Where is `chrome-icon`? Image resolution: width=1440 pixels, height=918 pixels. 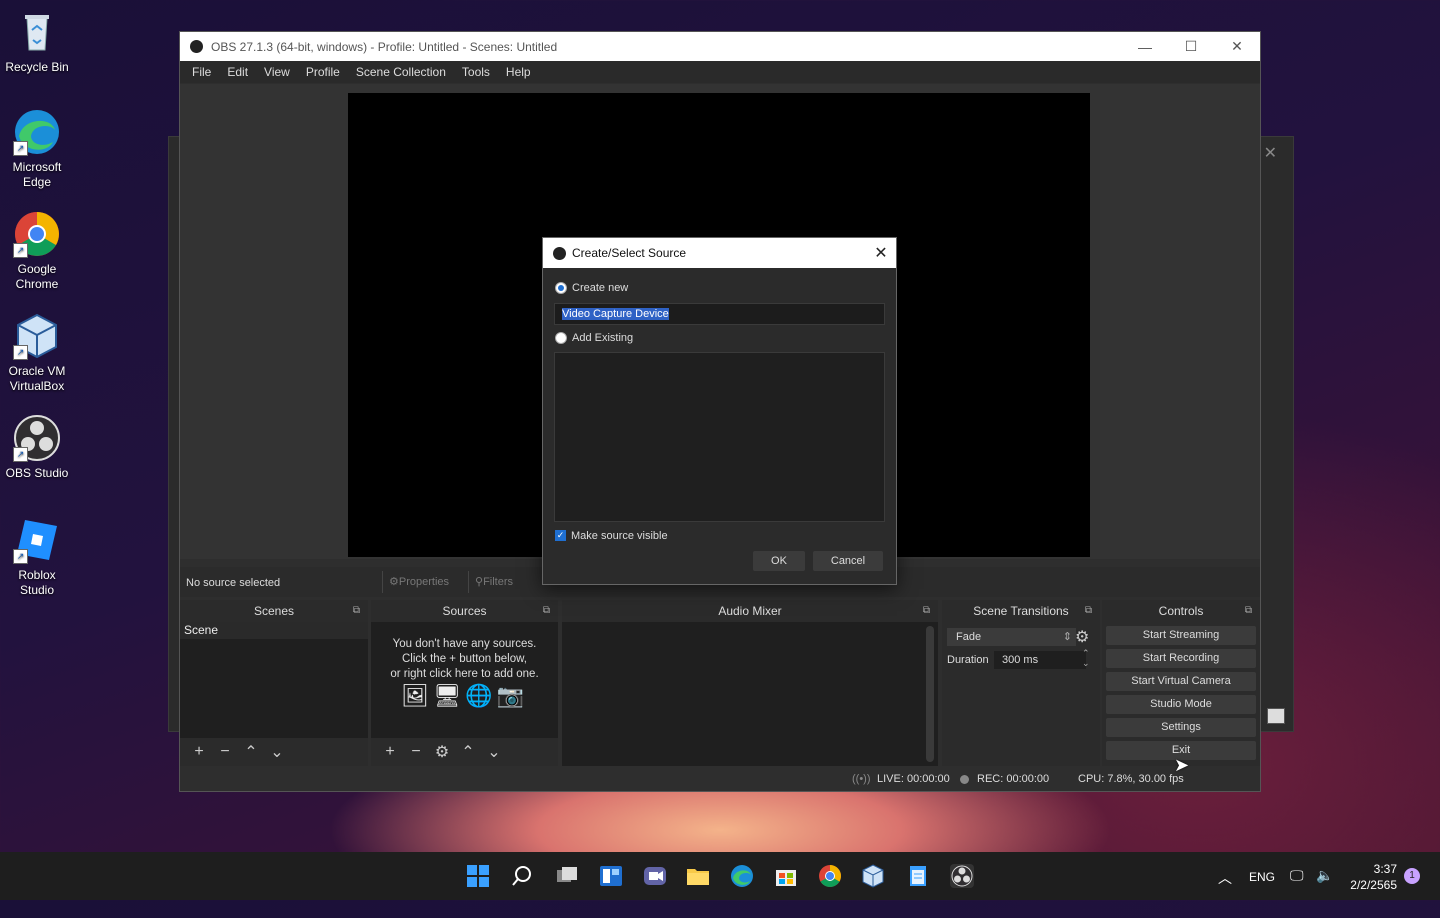 chrome-icon is located at coordinates (830, 876).